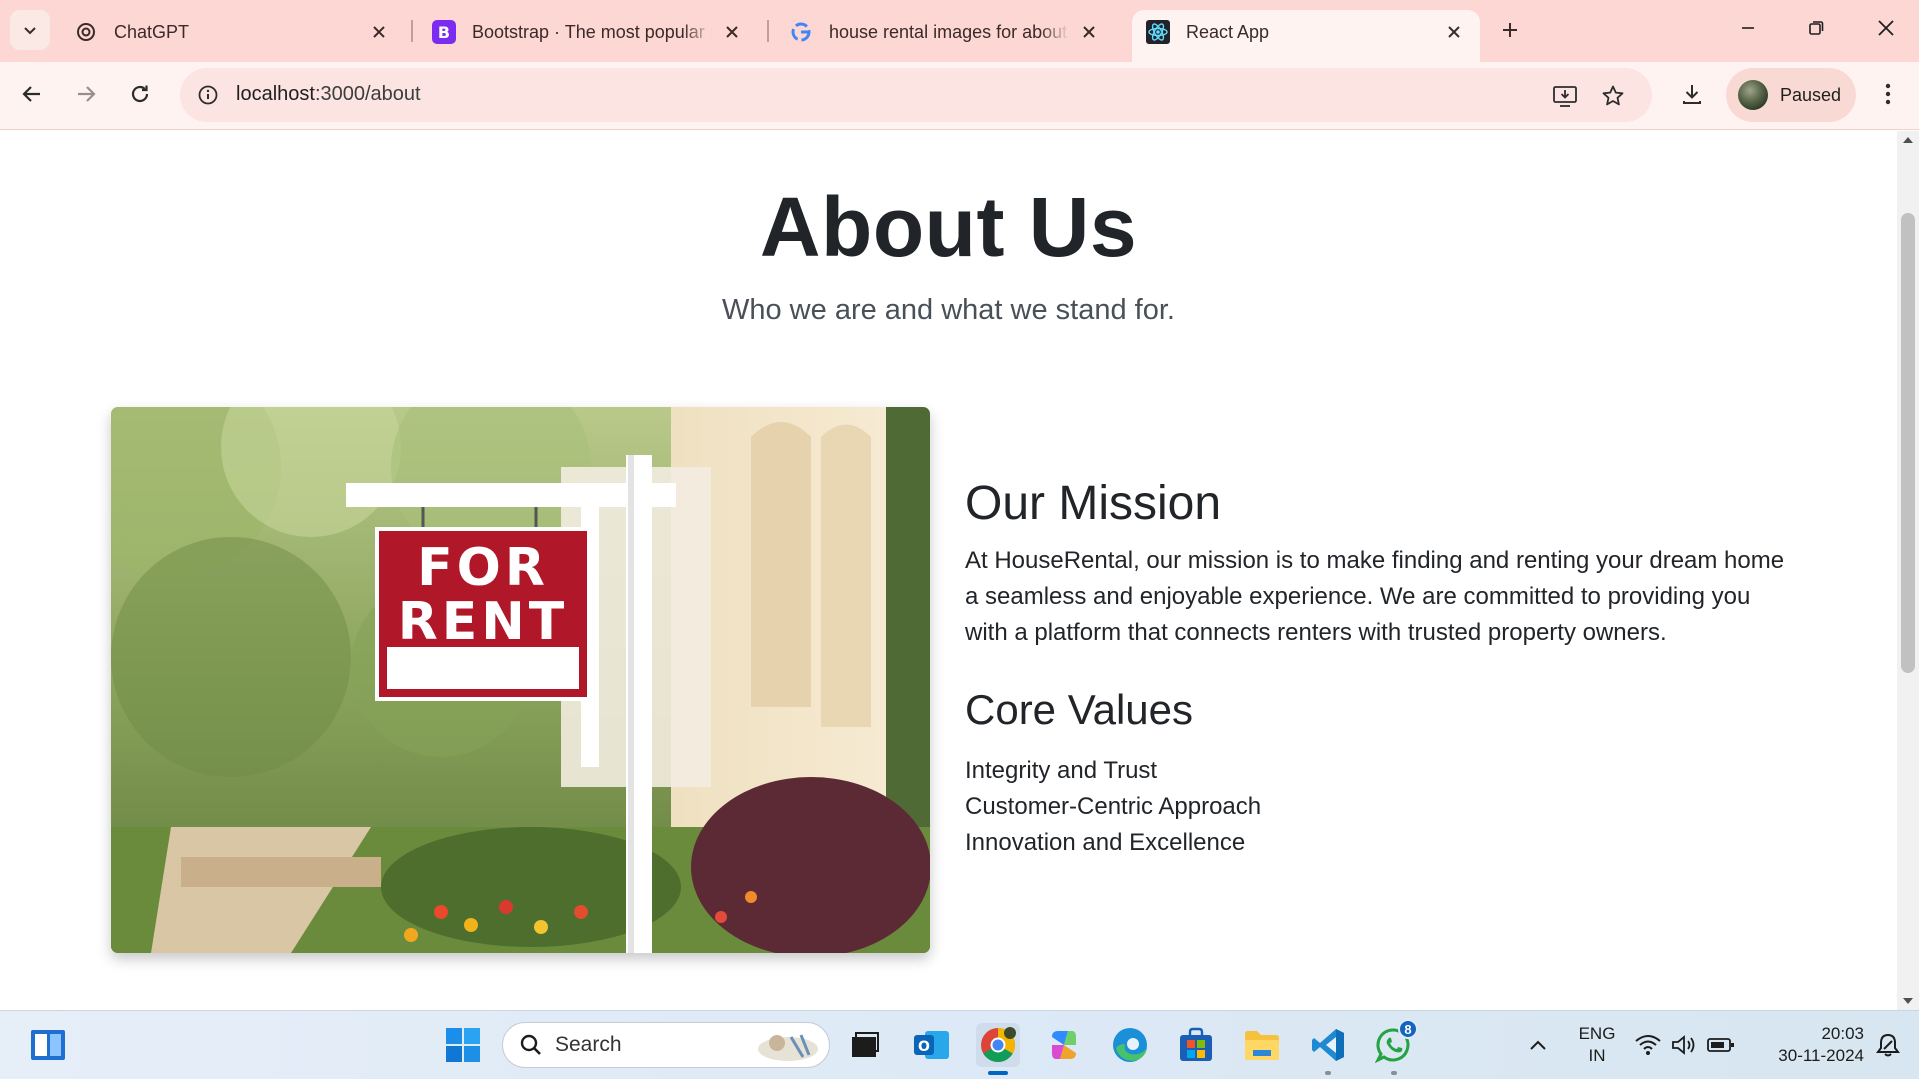 Image resolution: width=1919 pixels, height=1079 pixels. I want to click on kebab-menu-icon, so click(1888, 94).